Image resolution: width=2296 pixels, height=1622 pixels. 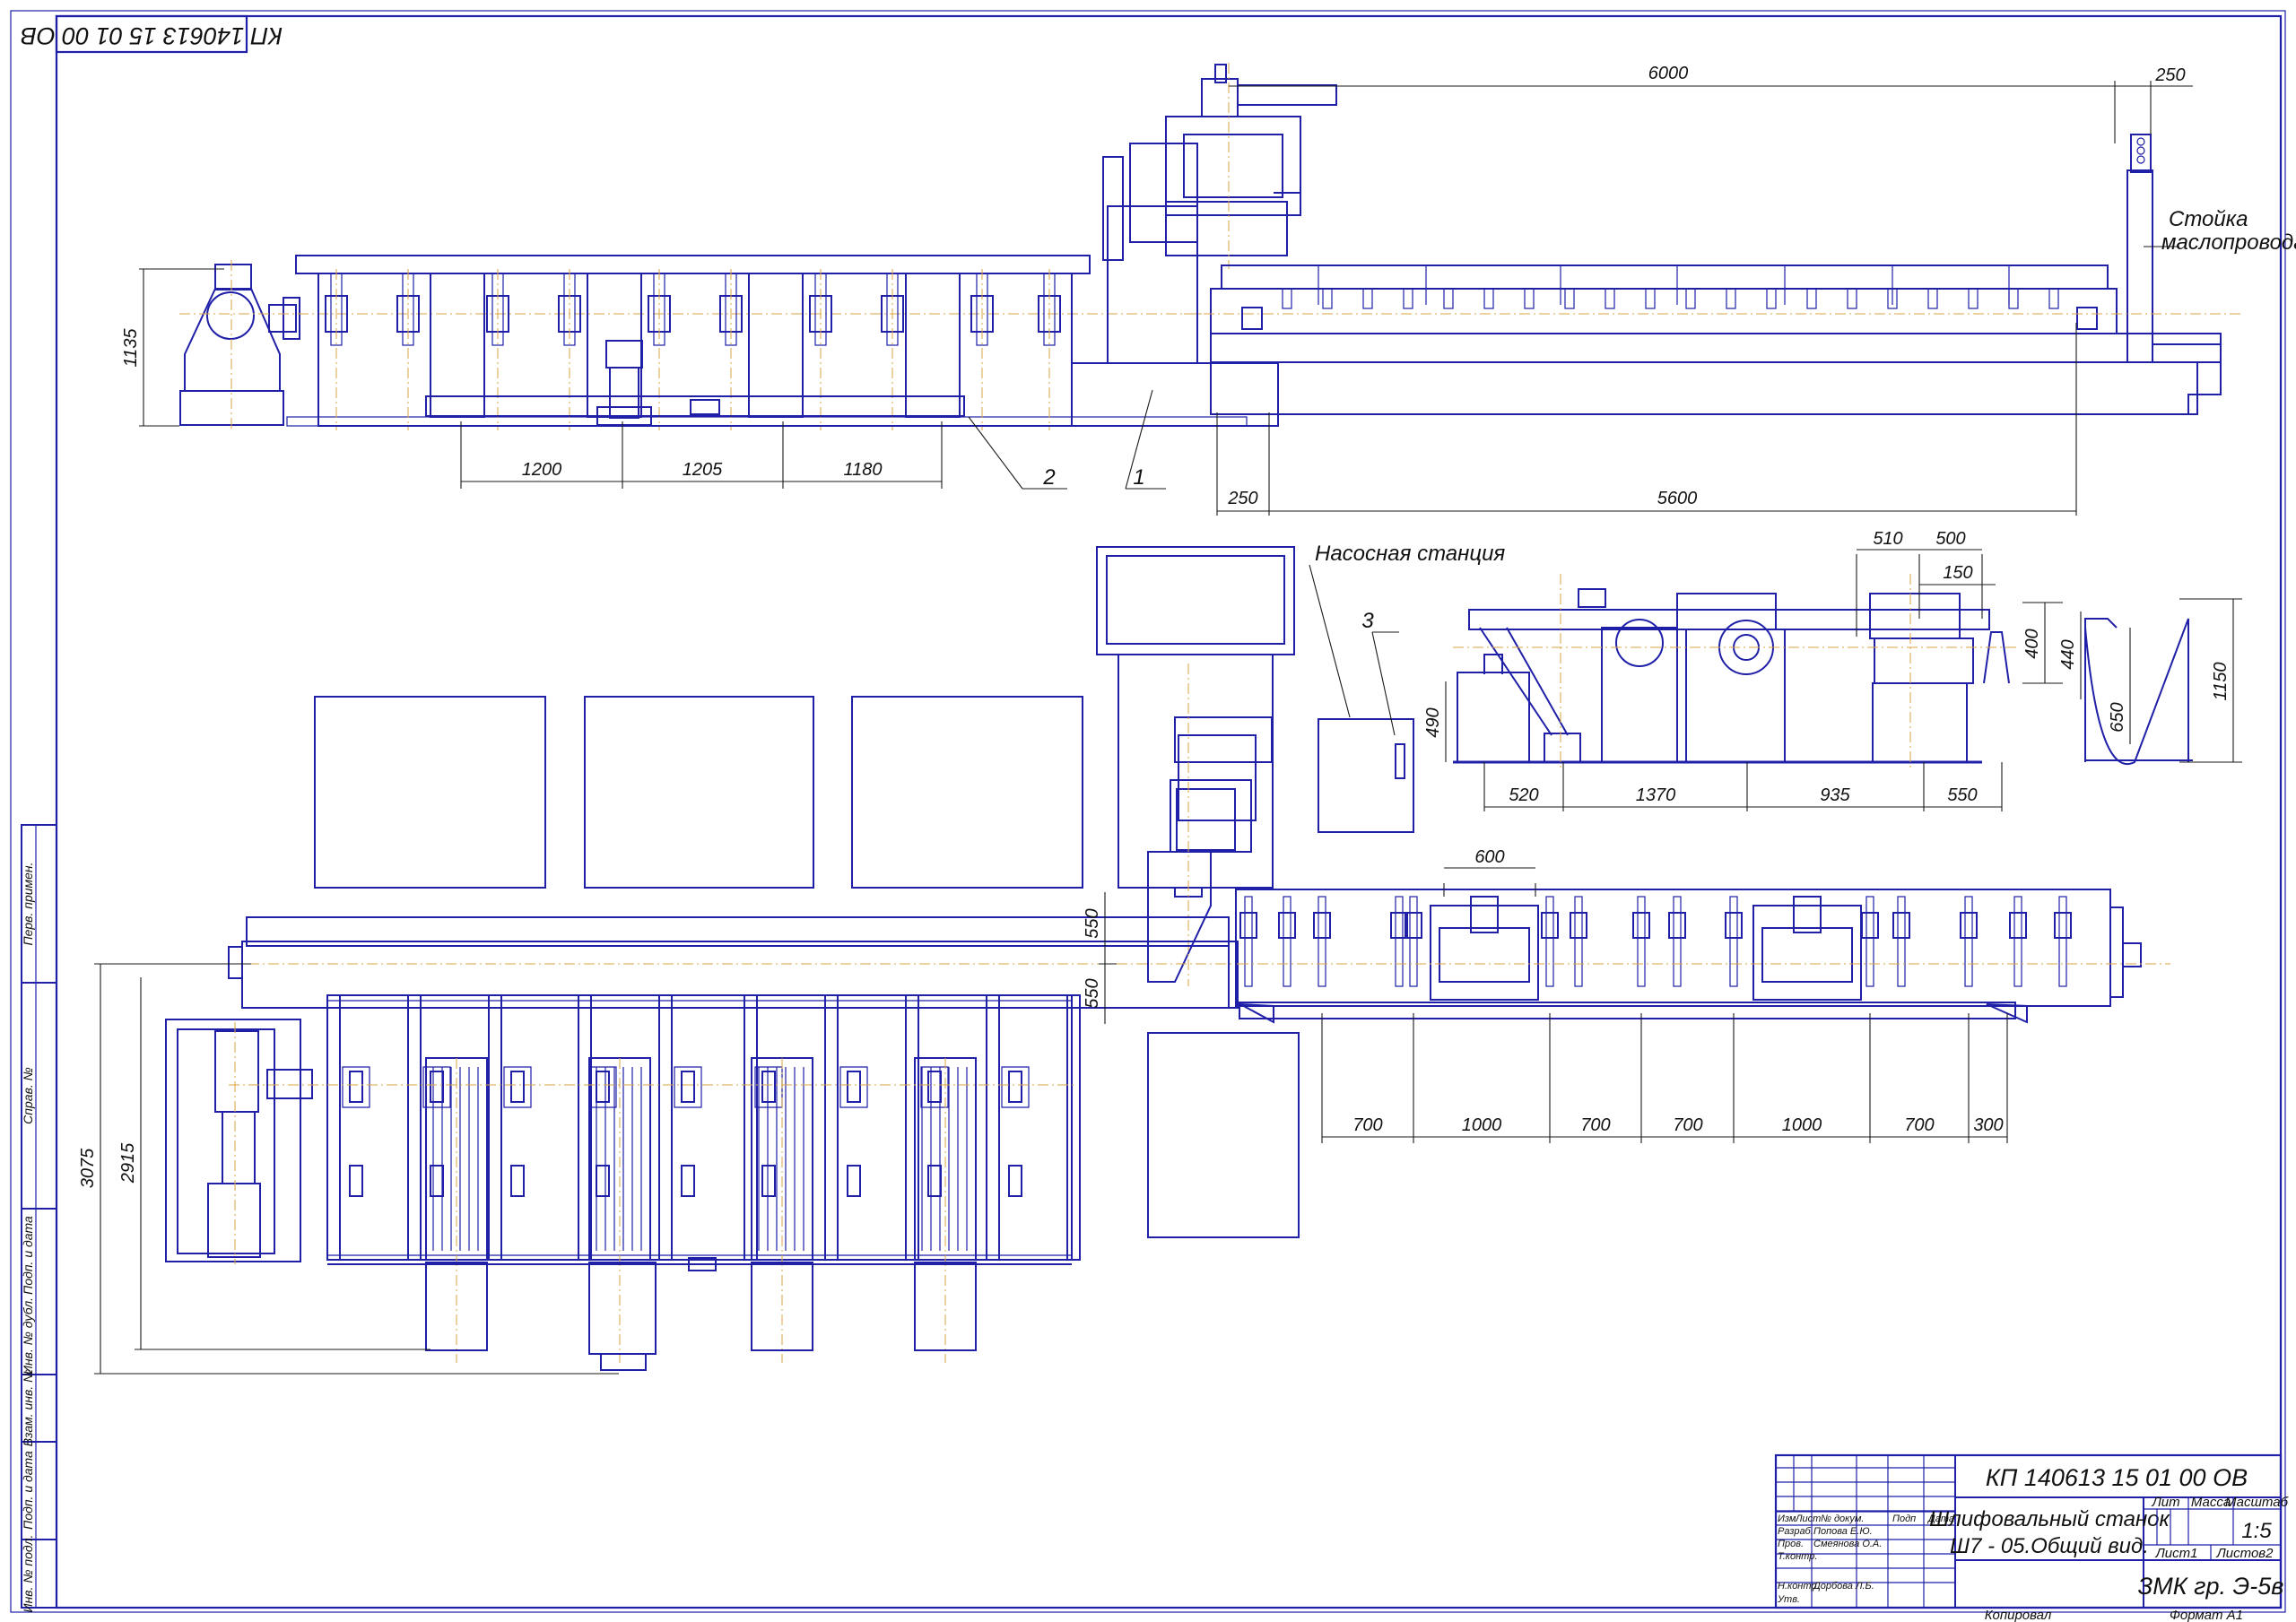 What do you see at coordinates (1865, 1525) in the screenshot?
I see `title-block-rows` at bounding box center [1865, 1525].